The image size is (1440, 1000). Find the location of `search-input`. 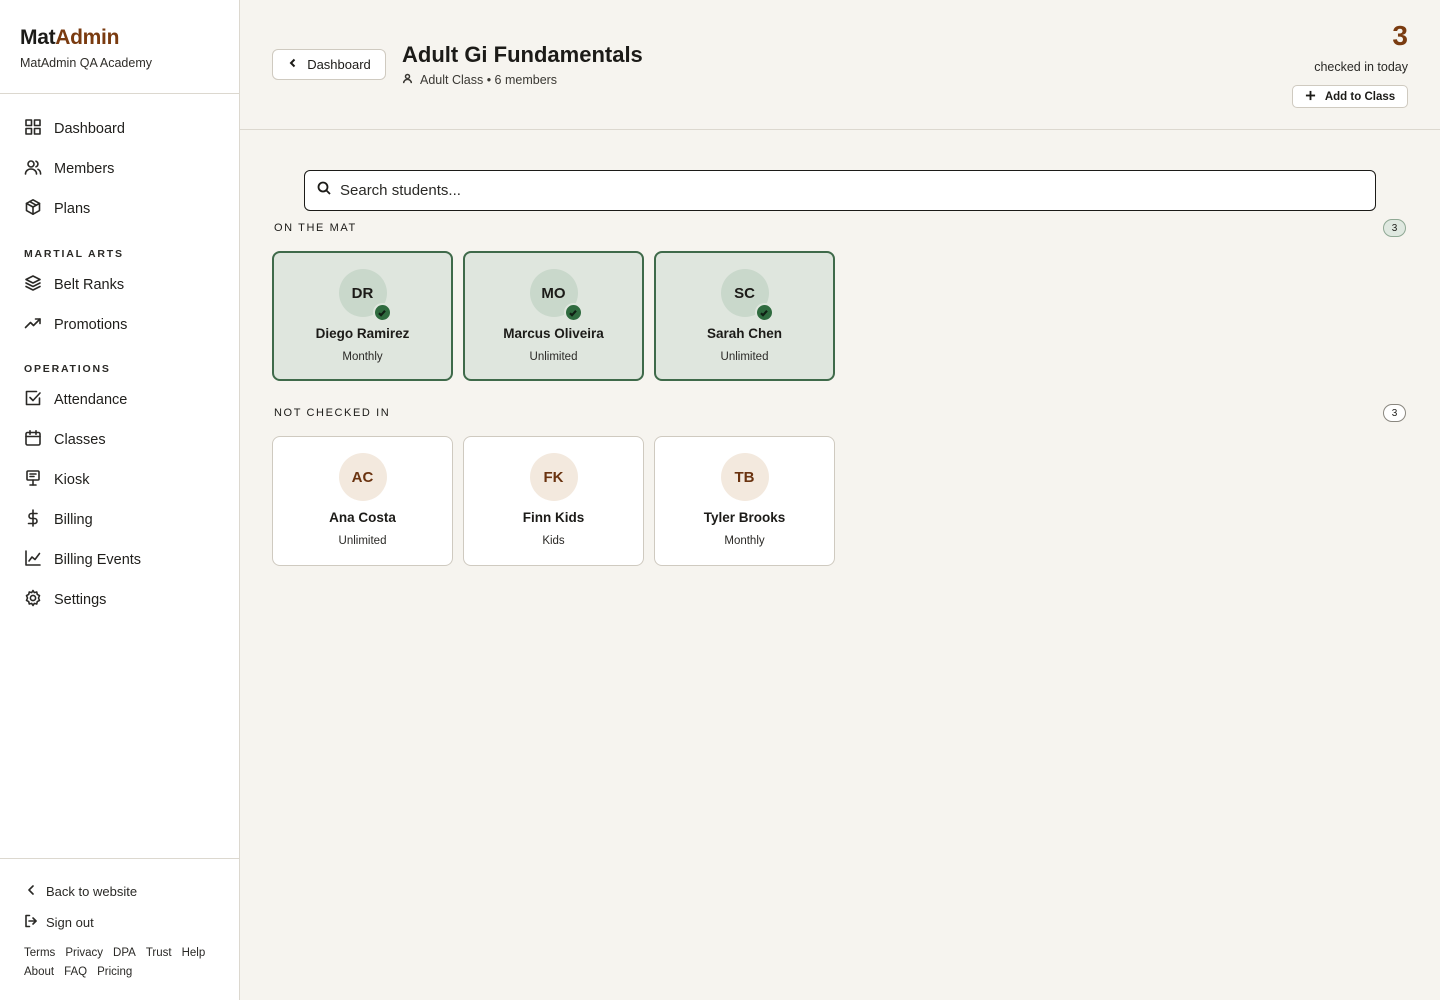

search-input is located at coordinates (840, 190).